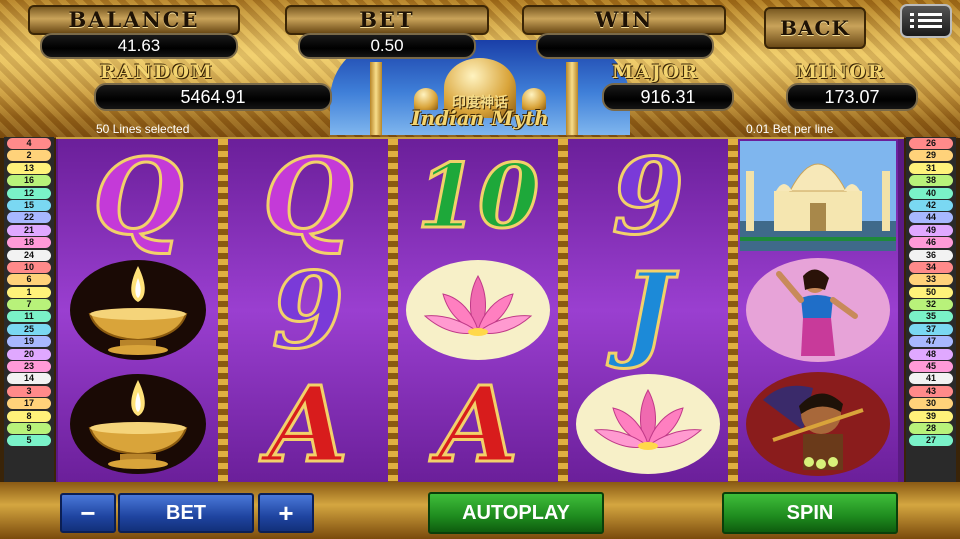 The width and height of the screenshot is (960, 539). I want to click on line-number-badge: 37, so click(931, 329).